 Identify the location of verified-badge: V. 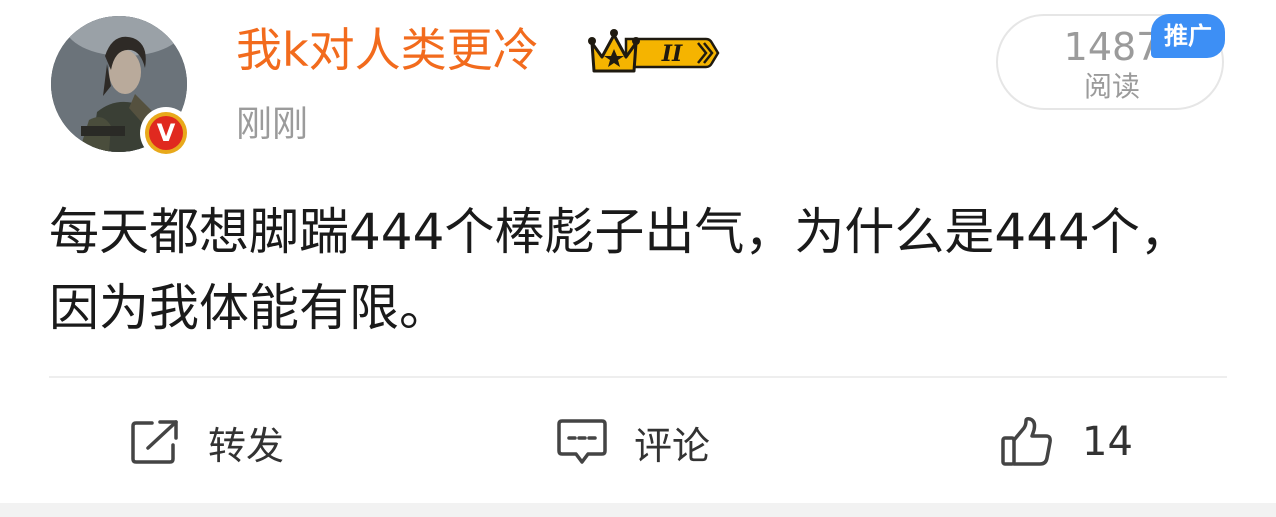
(166, 133).